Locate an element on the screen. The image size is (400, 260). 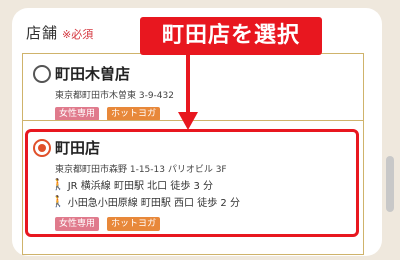
annotation-arrow-icon is located at coordinates (188, 91).